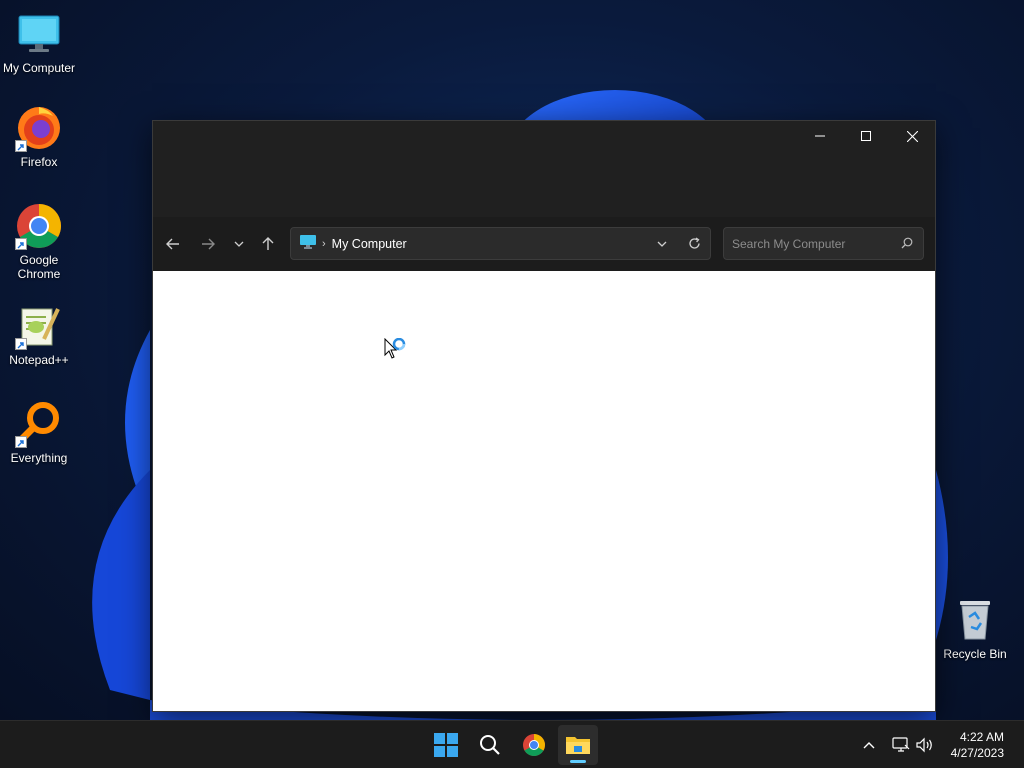 Image resolution: width=1024 pixels, height=768 pixels. I want to click on refresh-button, so click(694, 243).